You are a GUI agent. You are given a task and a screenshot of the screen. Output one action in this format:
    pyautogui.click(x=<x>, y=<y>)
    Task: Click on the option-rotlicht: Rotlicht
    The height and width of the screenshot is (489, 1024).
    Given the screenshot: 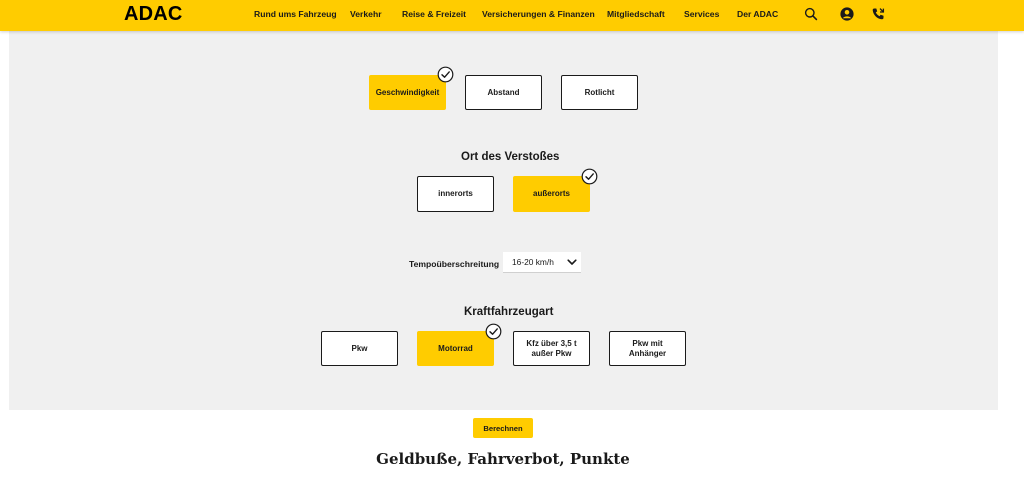 What is the action you would take?
    pyautogui.click(x=599, y=92)
    